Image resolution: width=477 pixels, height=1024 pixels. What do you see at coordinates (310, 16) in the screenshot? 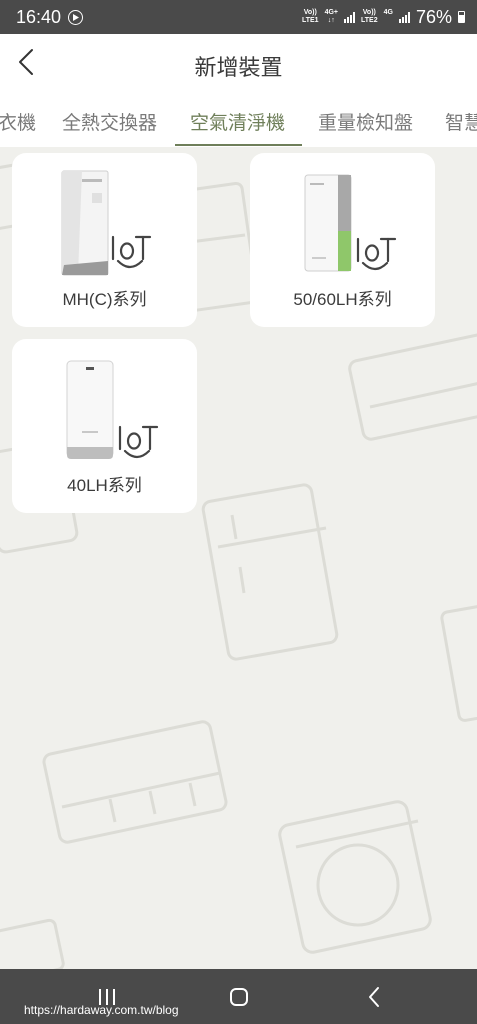
I see `sim1-volte-indicator: Vo)) LTE1` at bounding box center [310, 16].